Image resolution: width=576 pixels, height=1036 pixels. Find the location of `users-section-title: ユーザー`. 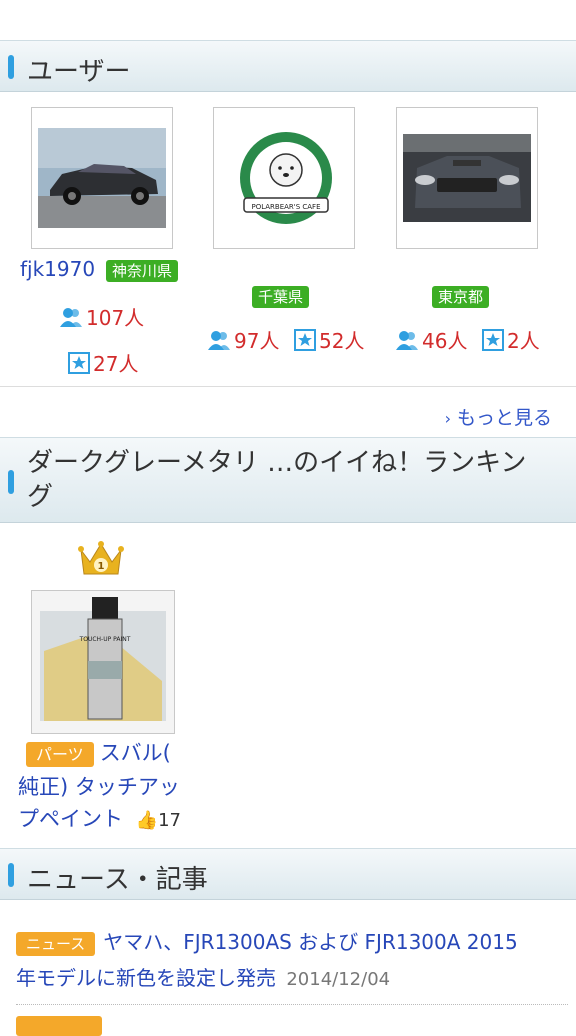

users-section-title: ユーザー is located at coordinates (79, 72).